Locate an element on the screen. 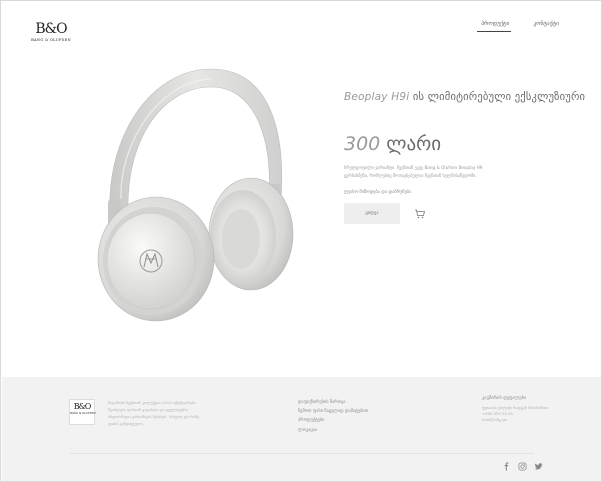 The image size is (602, 482). product-title: Beoplay H9i ის ლიმიტირებული ექსკლუზიური is located at coordinates (464, 97).